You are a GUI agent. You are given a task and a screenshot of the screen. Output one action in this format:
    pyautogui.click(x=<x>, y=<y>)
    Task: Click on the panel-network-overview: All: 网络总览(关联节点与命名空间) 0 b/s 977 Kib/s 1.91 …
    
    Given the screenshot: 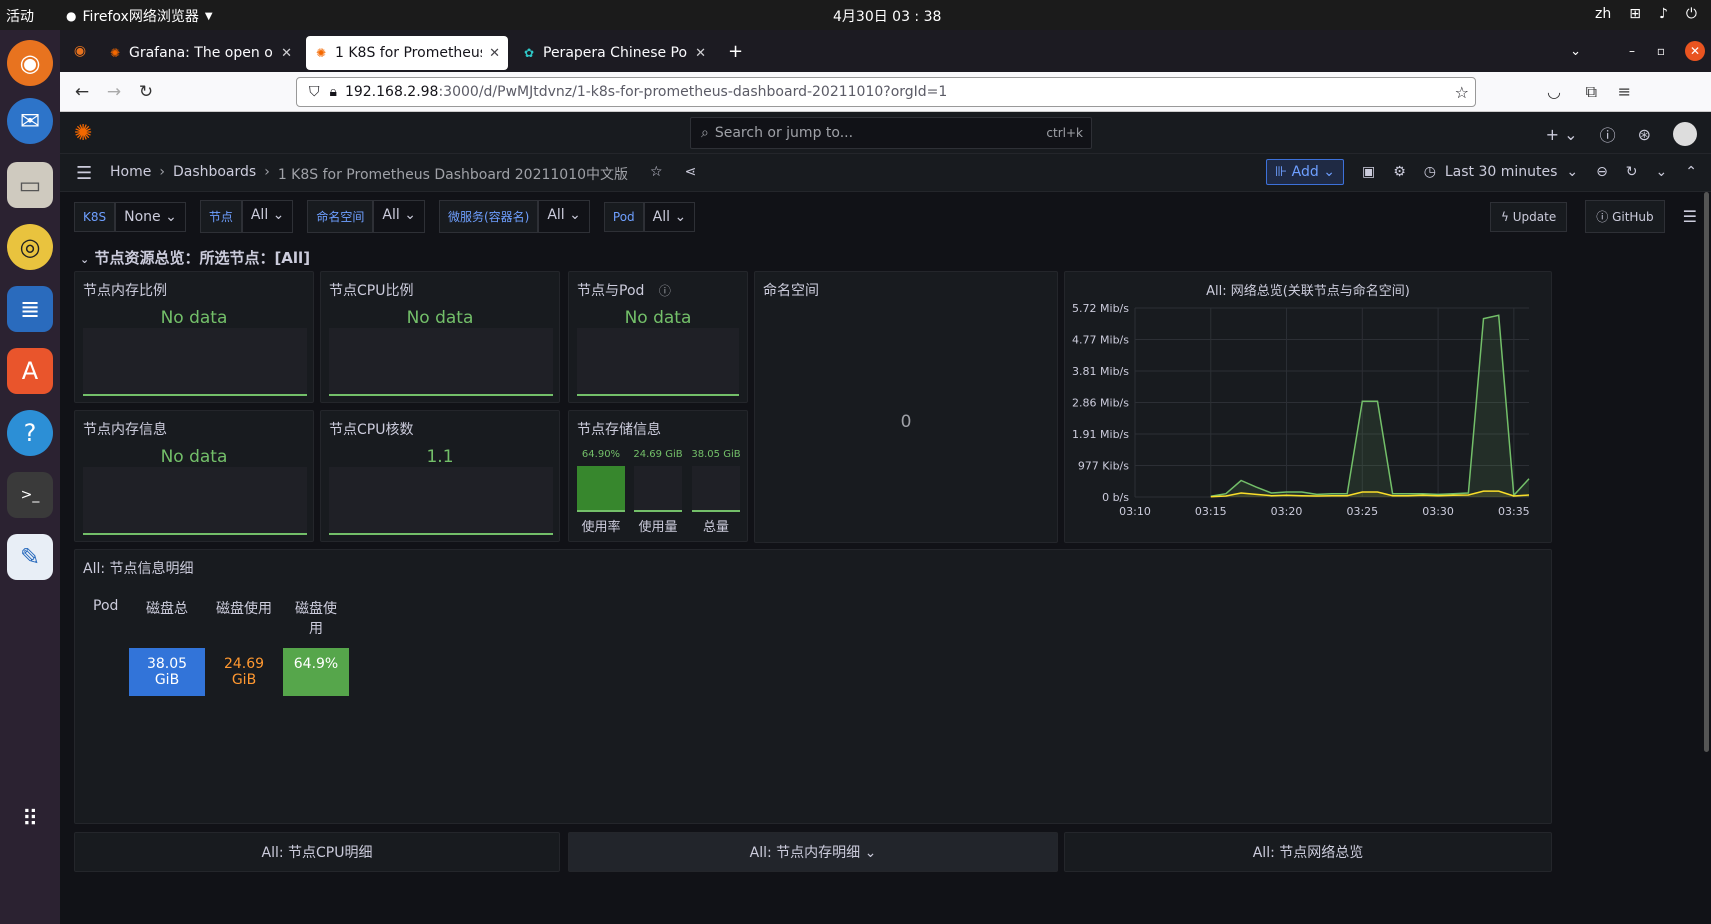 What is the action you would take?
    pyautogui.click(x=1308, y=407)
    